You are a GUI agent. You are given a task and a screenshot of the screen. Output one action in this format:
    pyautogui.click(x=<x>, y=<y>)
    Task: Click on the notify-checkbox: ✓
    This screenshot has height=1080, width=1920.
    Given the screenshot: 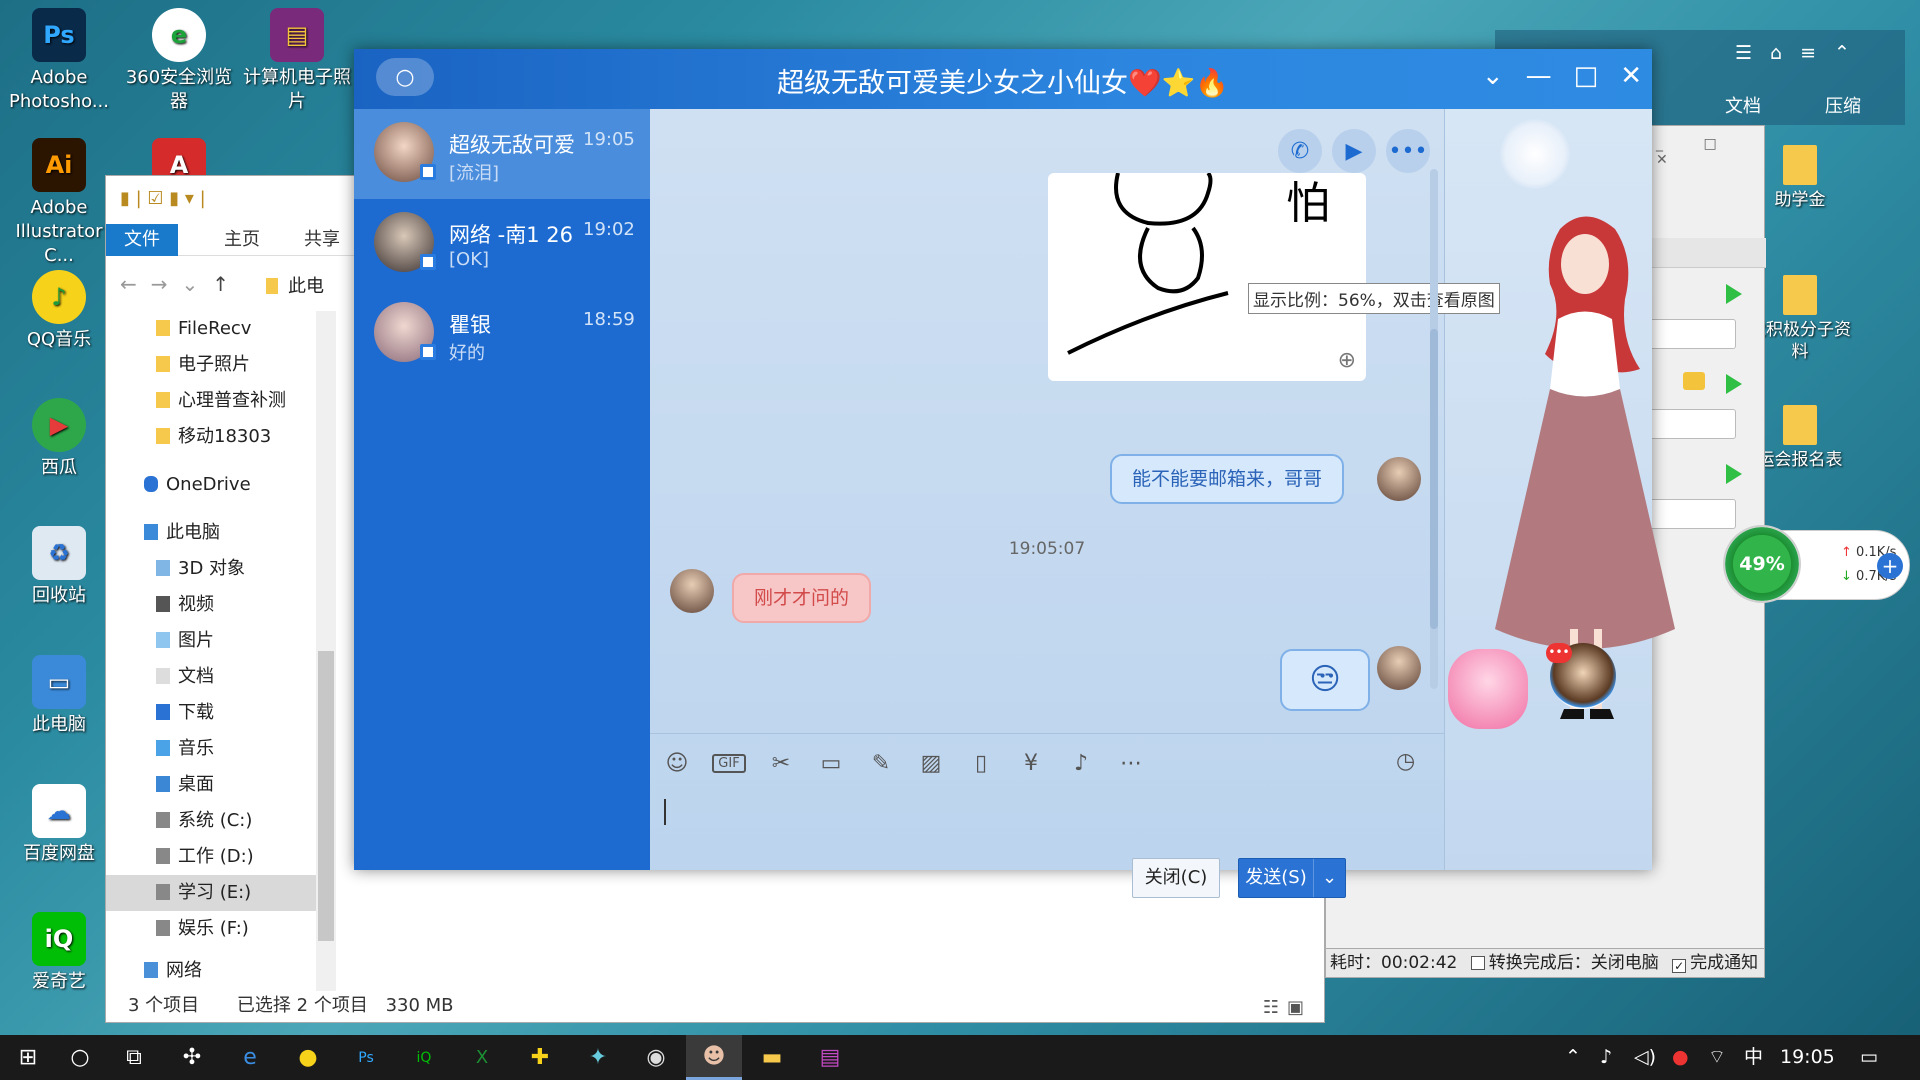 What is the action you would take?
    pyautogui.click(x=1679, y=966)
    